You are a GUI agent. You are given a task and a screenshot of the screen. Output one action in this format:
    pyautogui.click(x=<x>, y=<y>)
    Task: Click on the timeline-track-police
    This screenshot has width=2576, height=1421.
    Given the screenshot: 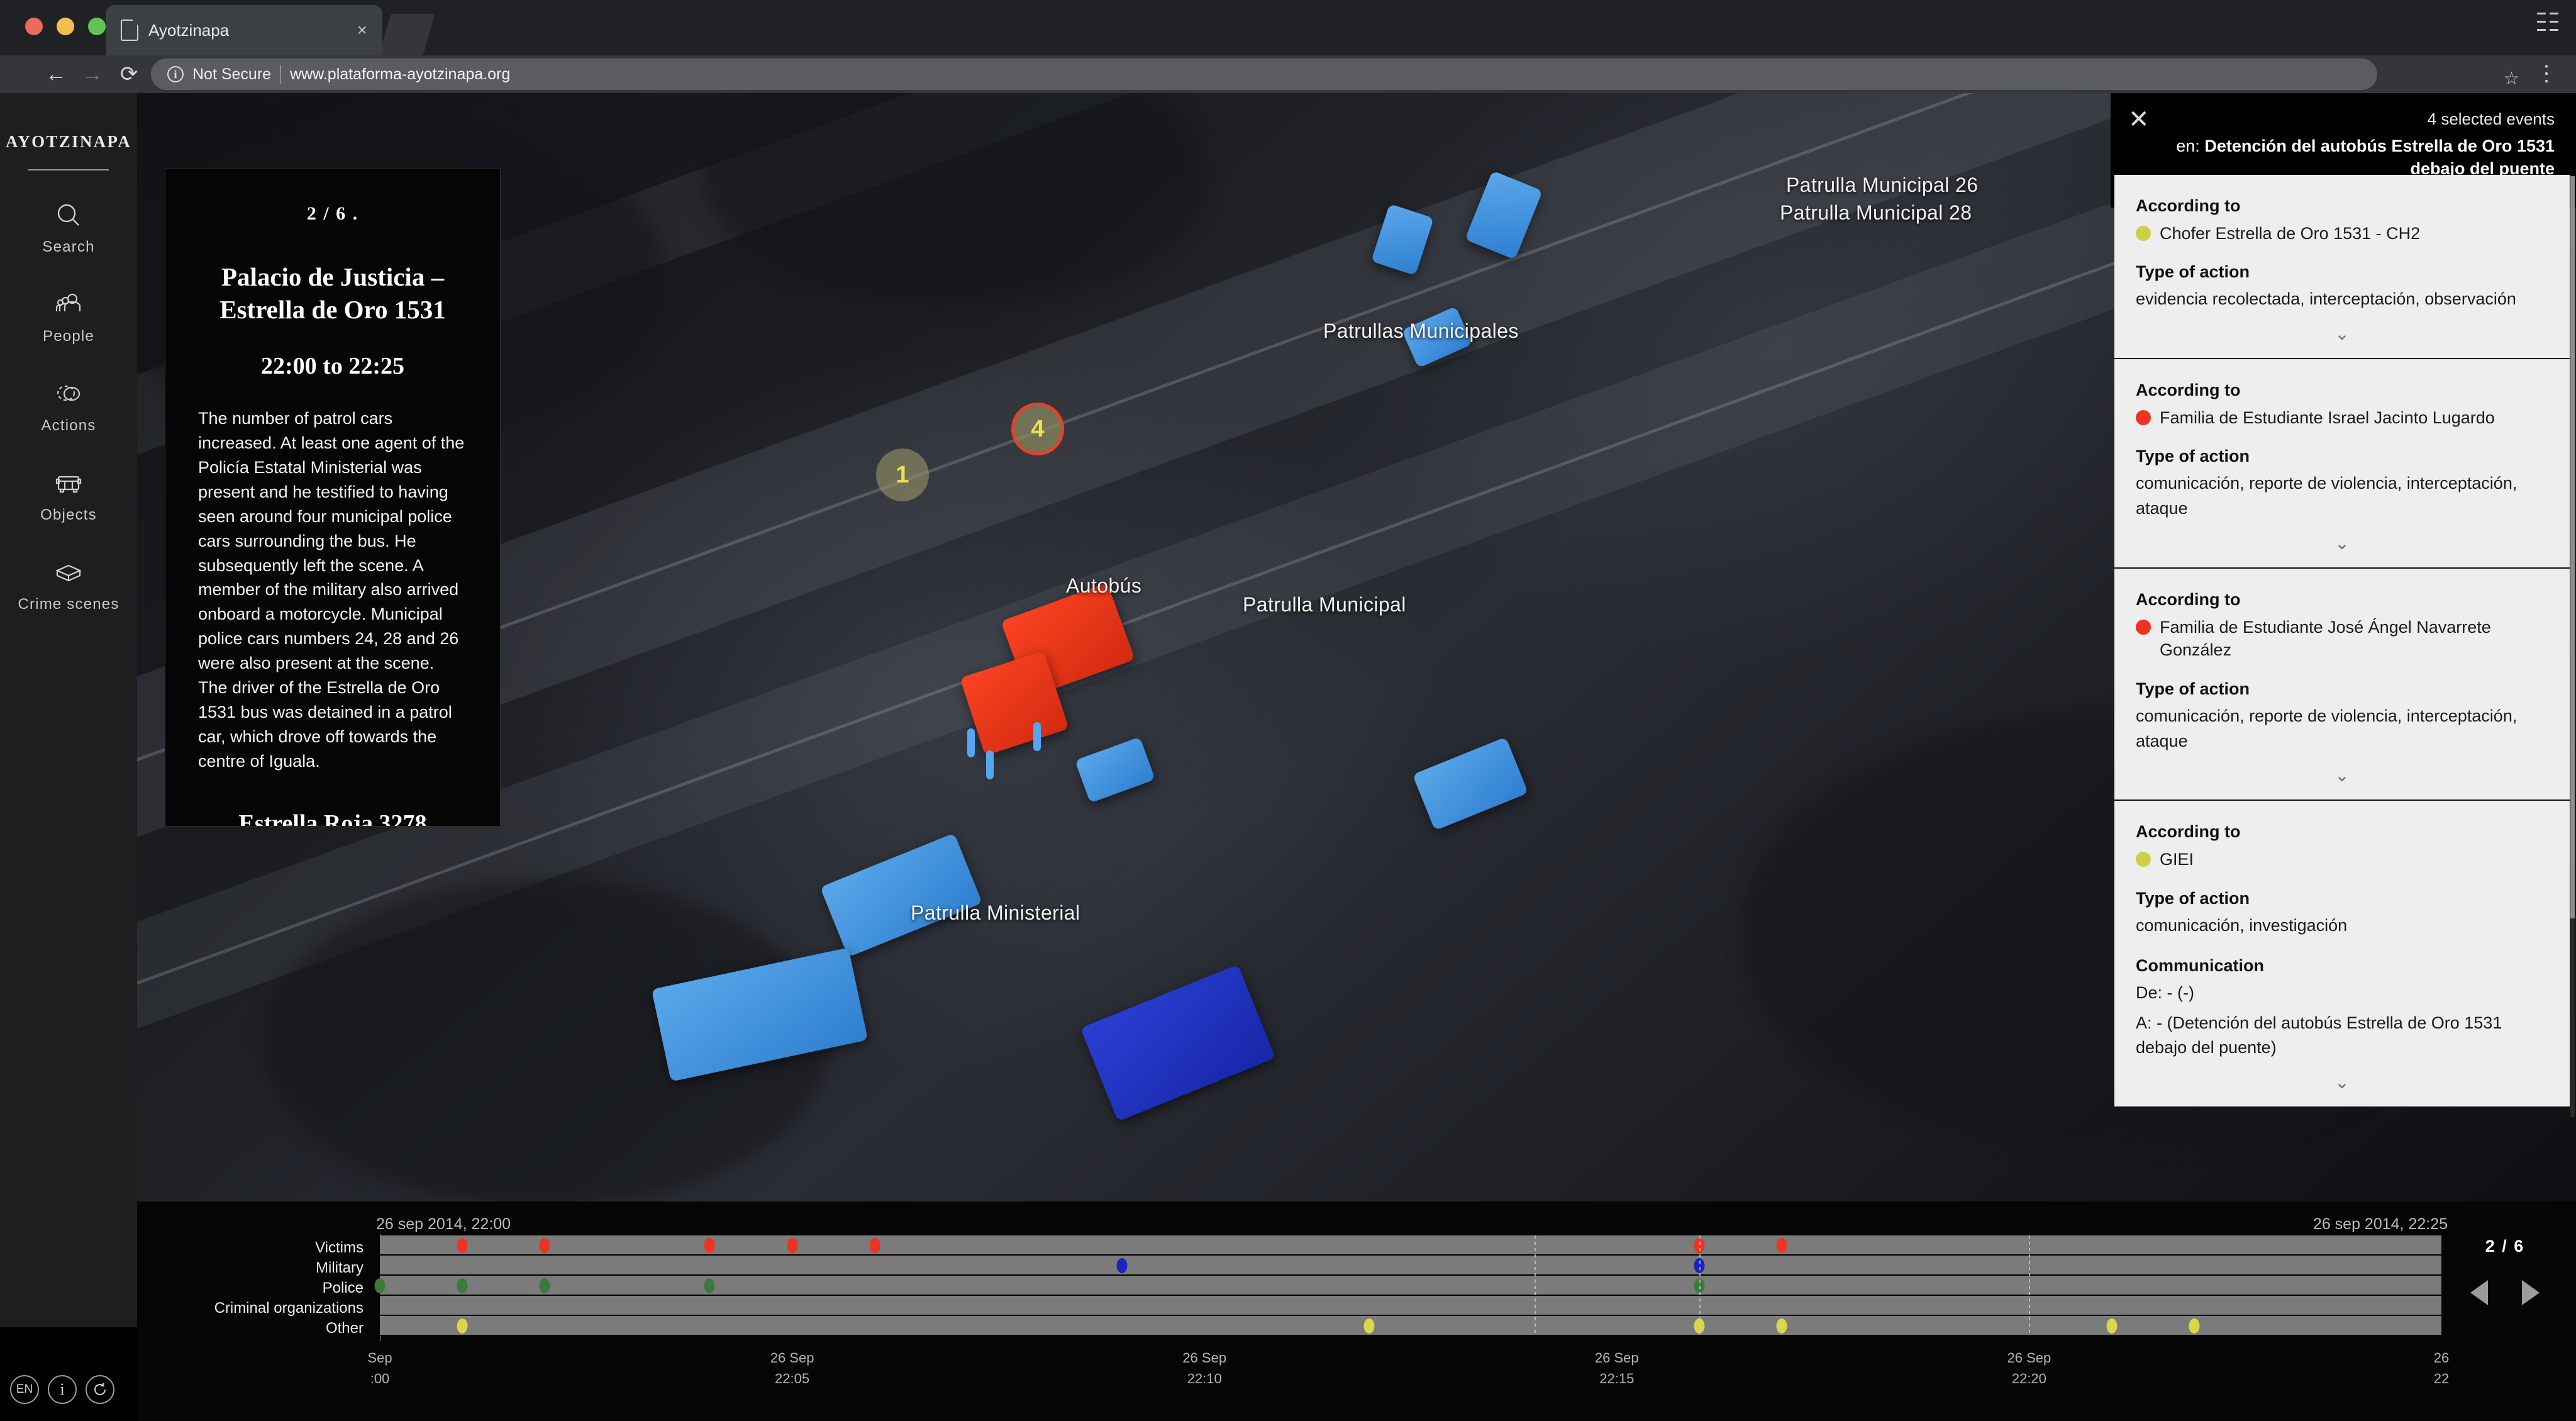 What is the action you would take?
    pyautogui.click(x=1407, y=1286)
    